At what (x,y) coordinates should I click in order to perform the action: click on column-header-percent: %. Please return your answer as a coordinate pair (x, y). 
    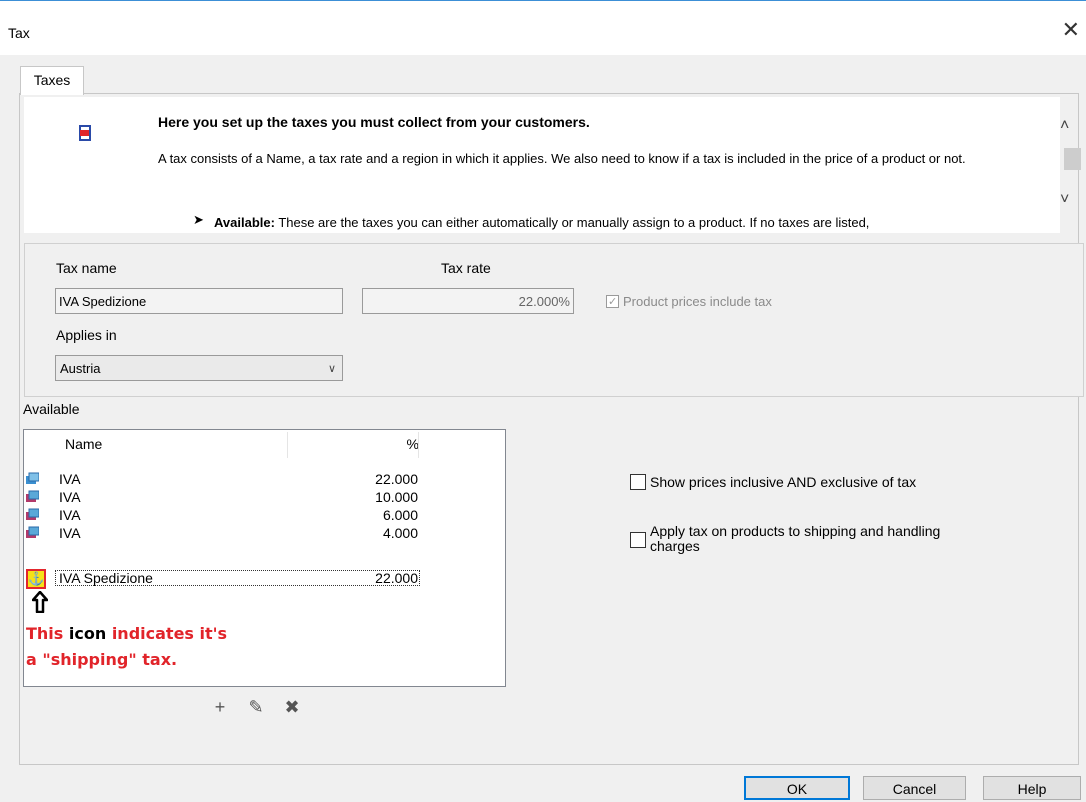
    Looking at the image, I should click on (409, 444).